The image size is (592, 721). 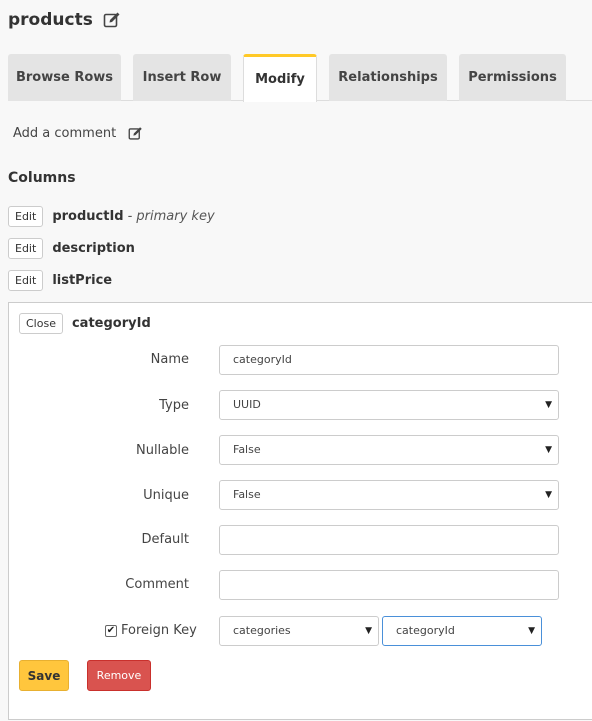 What do you see at coordinates (182, 77) in the screenshot?
I see `tab-insert-row: Insert Row` at bounding box center [182, 77].